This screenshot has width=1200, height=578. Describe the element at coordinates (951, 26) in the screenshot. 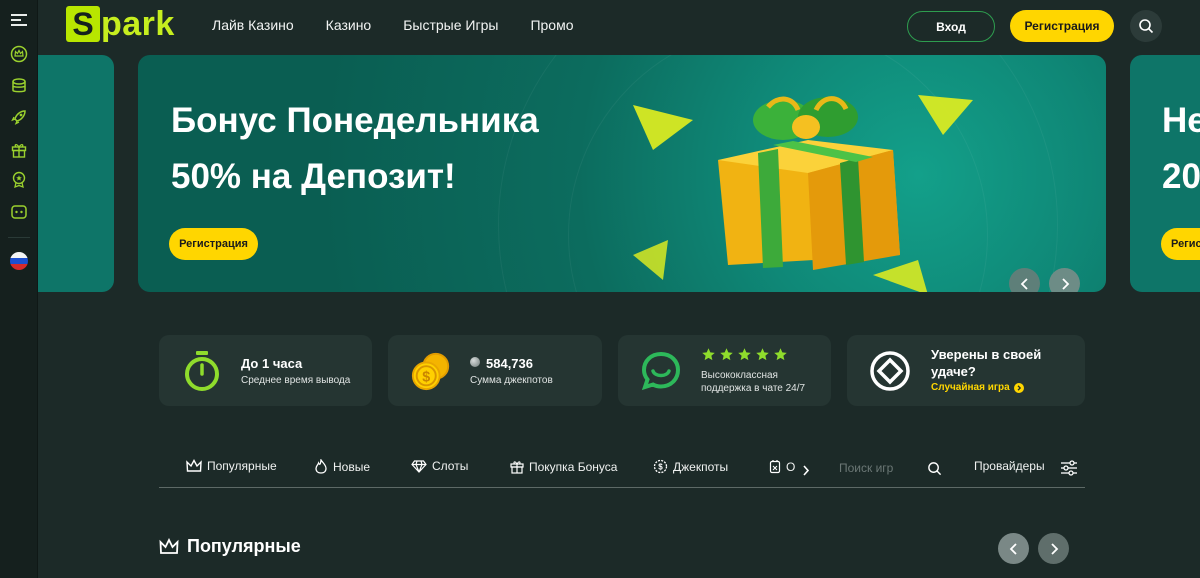

I see `login-button: Вход` at that location.